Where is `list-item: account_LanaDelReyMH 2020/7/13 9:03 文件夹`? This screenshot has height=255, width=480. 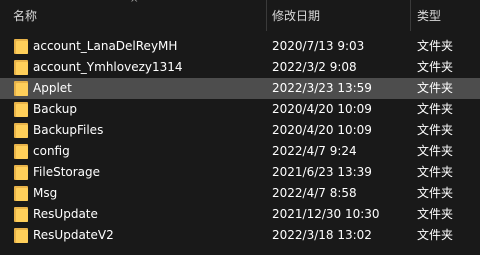
list-item: account_LanaDelReyMH 2020/7/13 9:03 文件夹 is located at coordinates (240, 46).